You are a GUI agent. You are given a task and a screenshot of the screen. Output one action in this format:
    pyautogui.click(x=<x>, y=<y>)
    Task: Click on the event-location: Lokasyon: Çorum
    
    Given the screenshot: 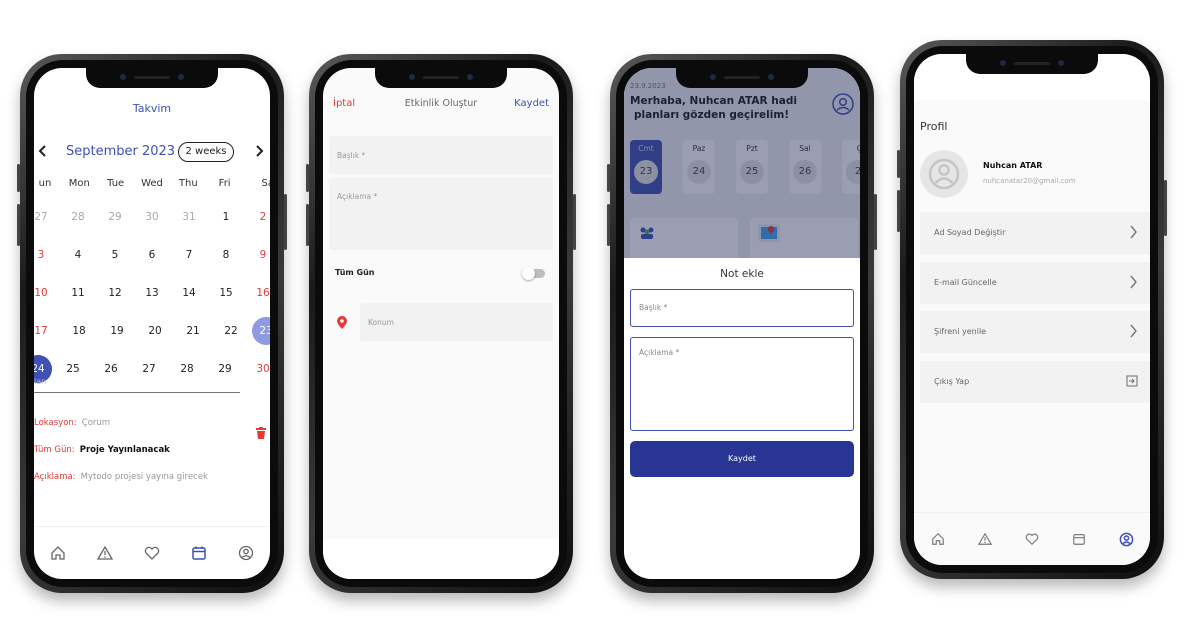 What is the action you would take?
    pyautogui.click(x=72, y=419)
    